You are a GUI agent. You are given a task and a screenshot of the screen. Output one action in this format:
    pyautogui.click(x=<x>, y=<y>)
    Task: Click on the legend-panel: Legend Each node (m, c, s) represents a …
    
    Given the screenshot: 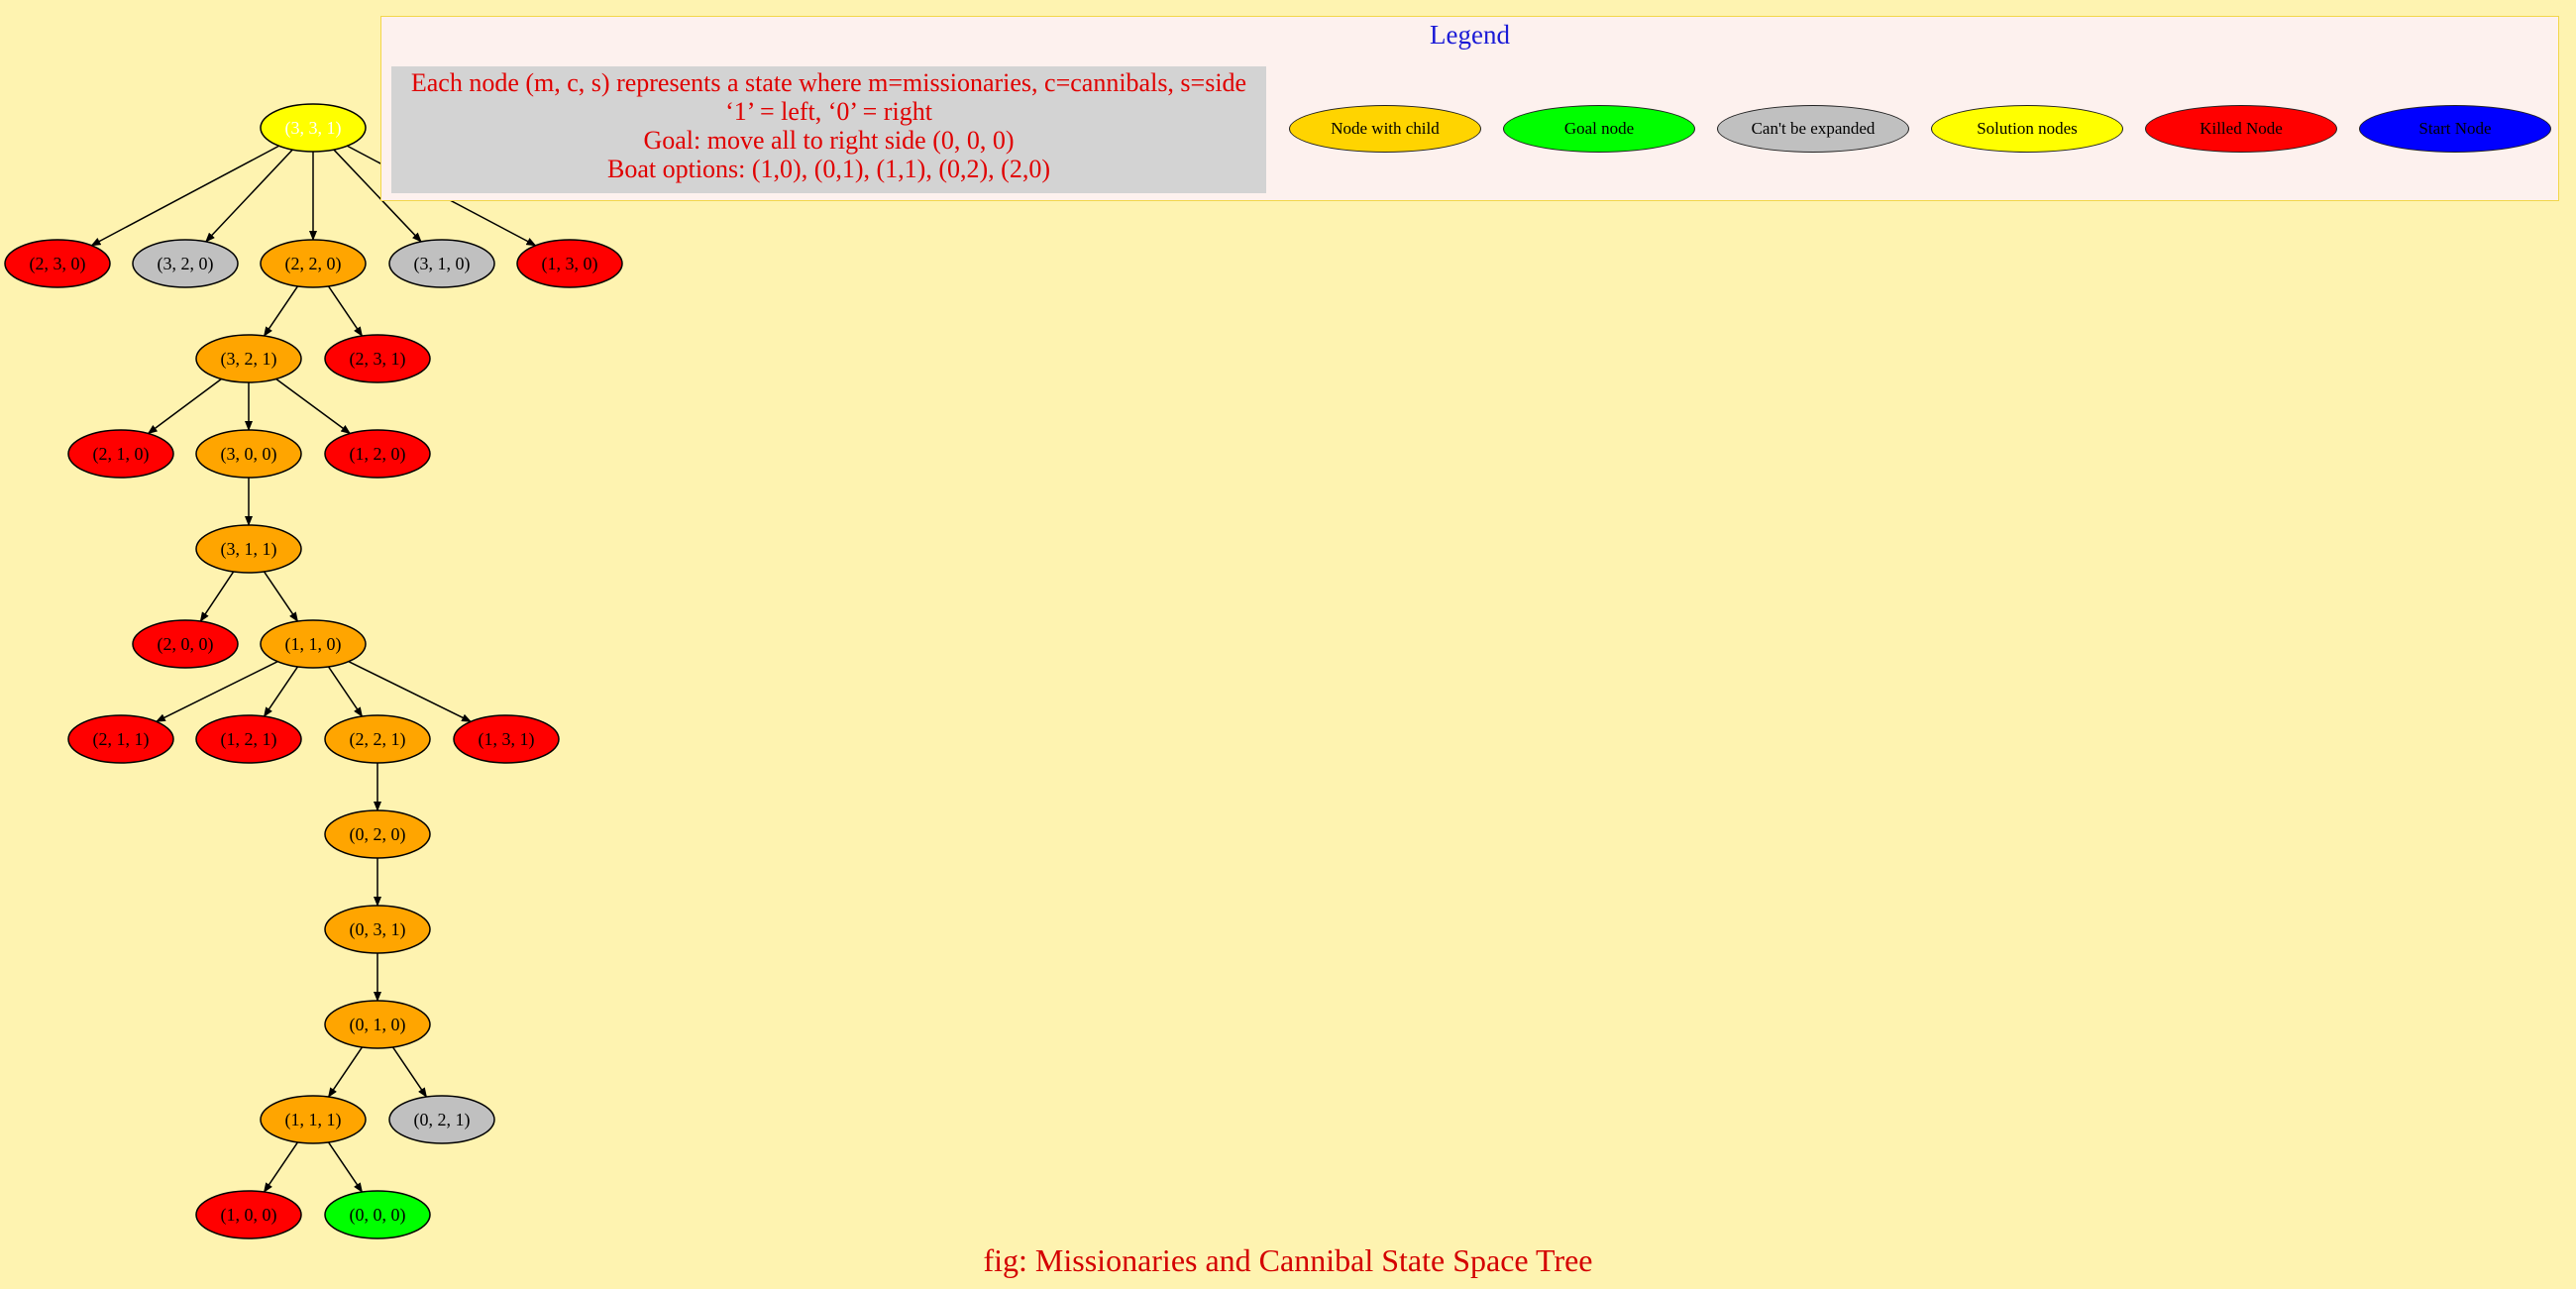 What is the action you would take?
    pyautogui.click(x=1469, y=108)
    